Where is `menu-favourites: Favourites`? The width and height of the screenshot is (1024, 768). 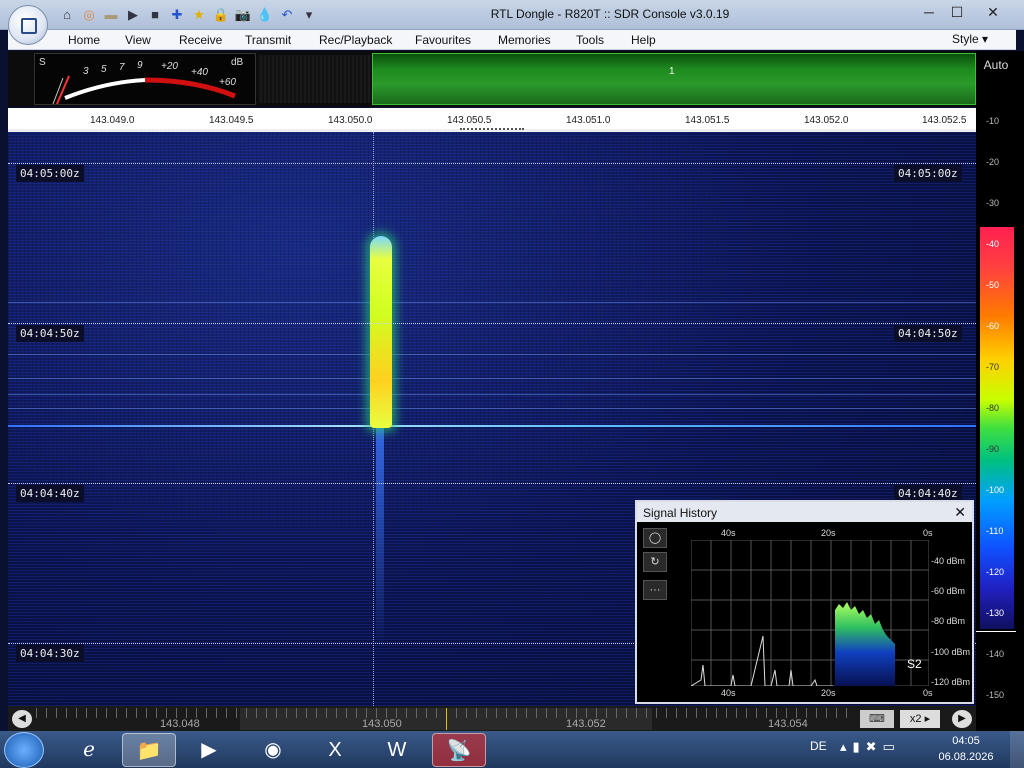 menu-favourites: Favourites is located at coordinates (443, 40).